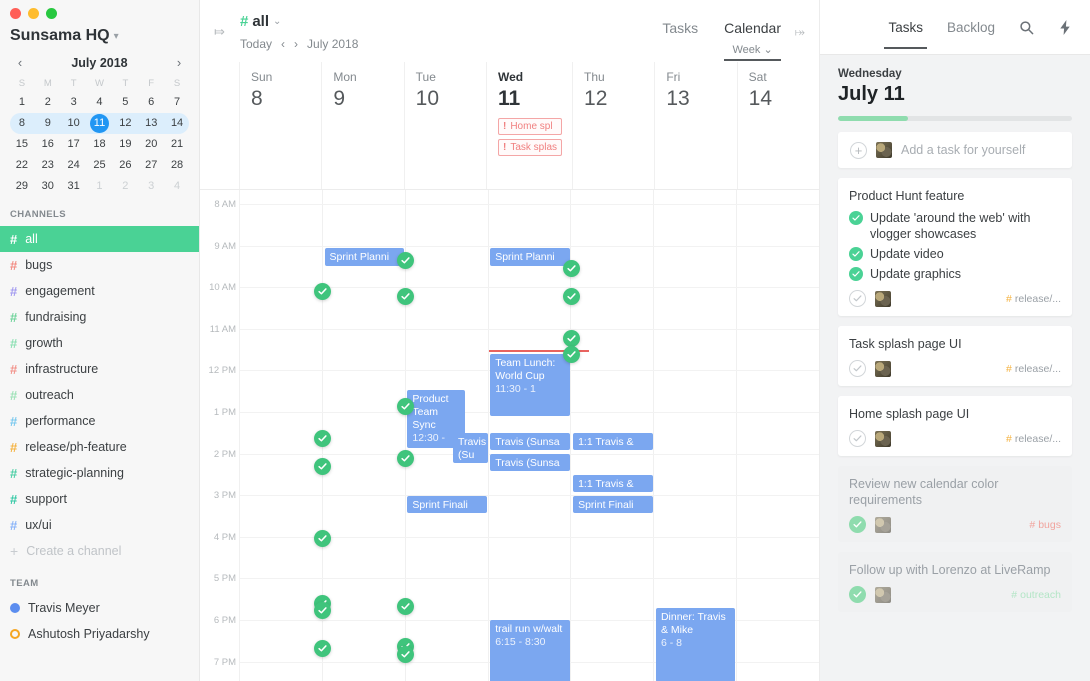 Image resolution: width=1090 pixels, height=681 pixels. I want to click on calendar-event: Travis (Sunsa, so click(530, 462).